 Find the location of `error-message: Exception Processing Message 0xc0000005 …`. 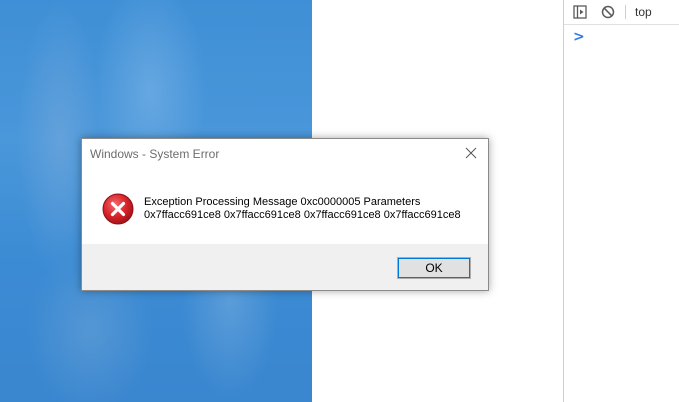

error-message: Exception Processing Message 0xc0000005 … is located at coordinates (302, 209).